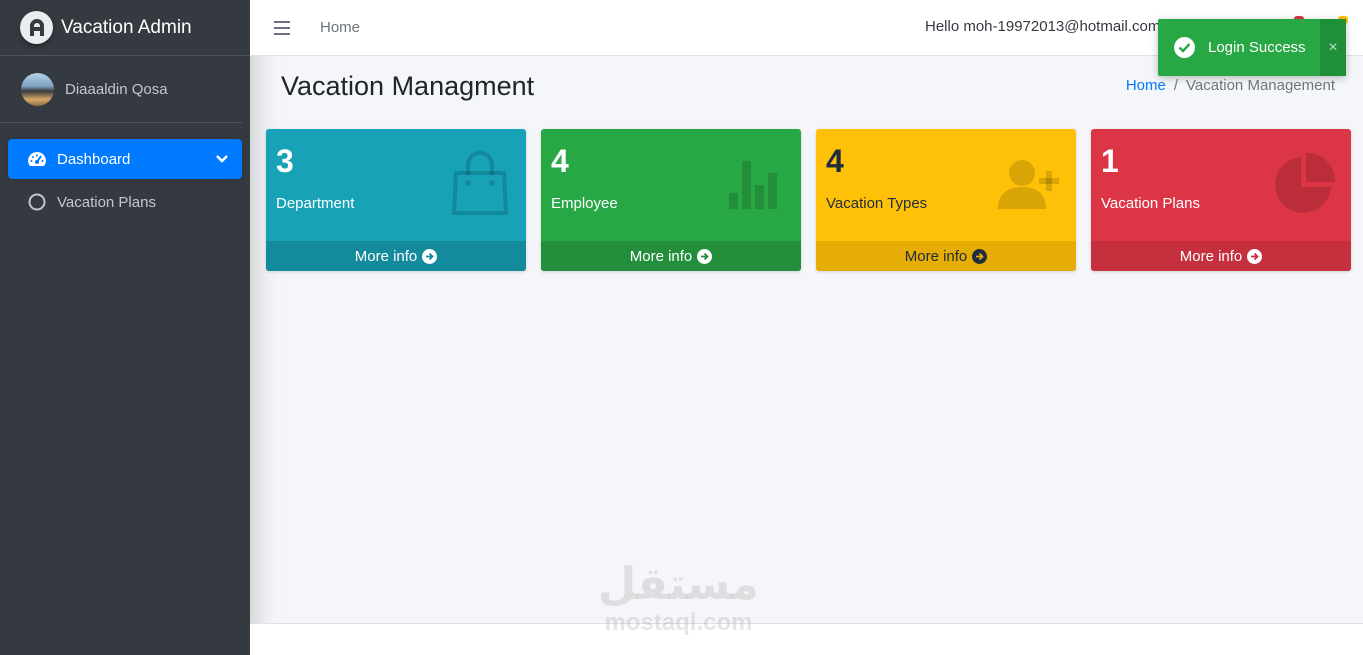 This screenshot has width=1363, height=655. What do you see at coordinates (1260, 85) in the screenshot?
I see `breadcrumb-current: Vacation Management` at bounding box center [1260, 85].